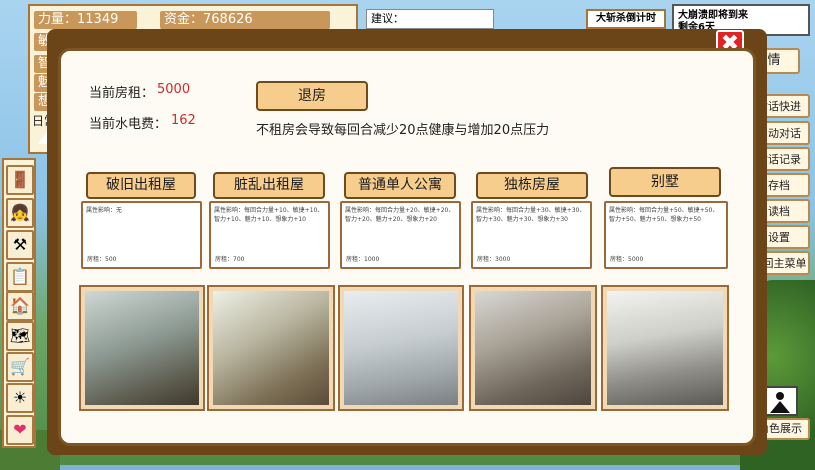 This screenshot has height=470, width=815. Describe the element at coordinates (20, 245) in the screenshot. I see `tools-icon: ⚒` at that location.